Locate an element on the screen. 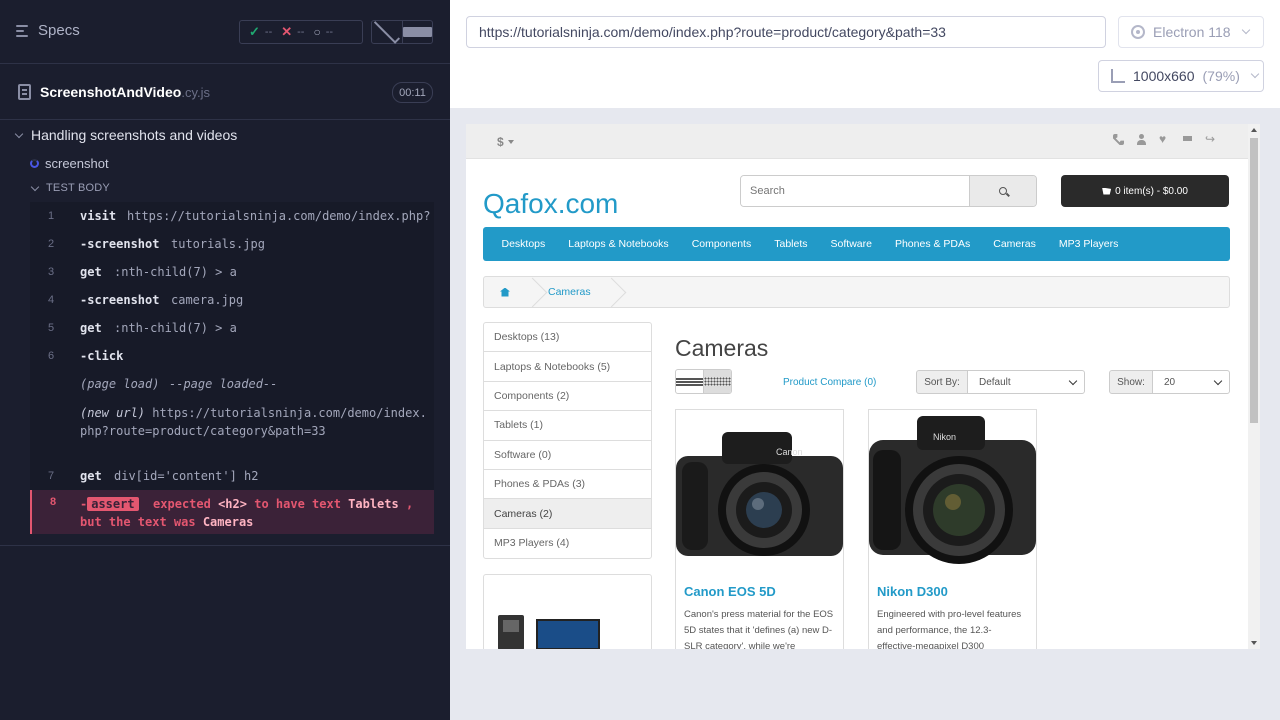 The width and height of the screenshot is (1280, 720). ruler-icon is located at coordinates (1118, 76).